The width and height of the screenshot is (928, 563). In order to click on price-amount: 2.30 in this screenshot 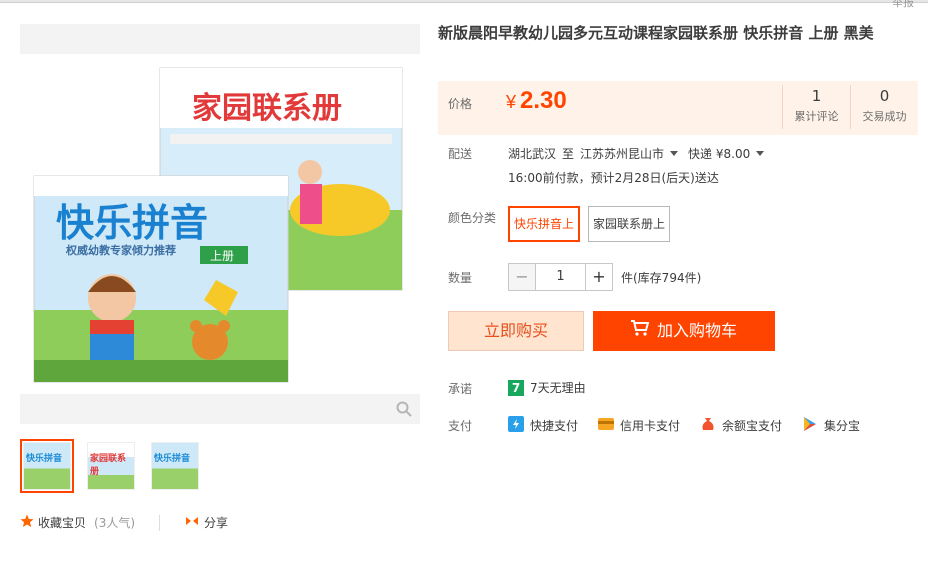, I will do `click(543, 100)`.